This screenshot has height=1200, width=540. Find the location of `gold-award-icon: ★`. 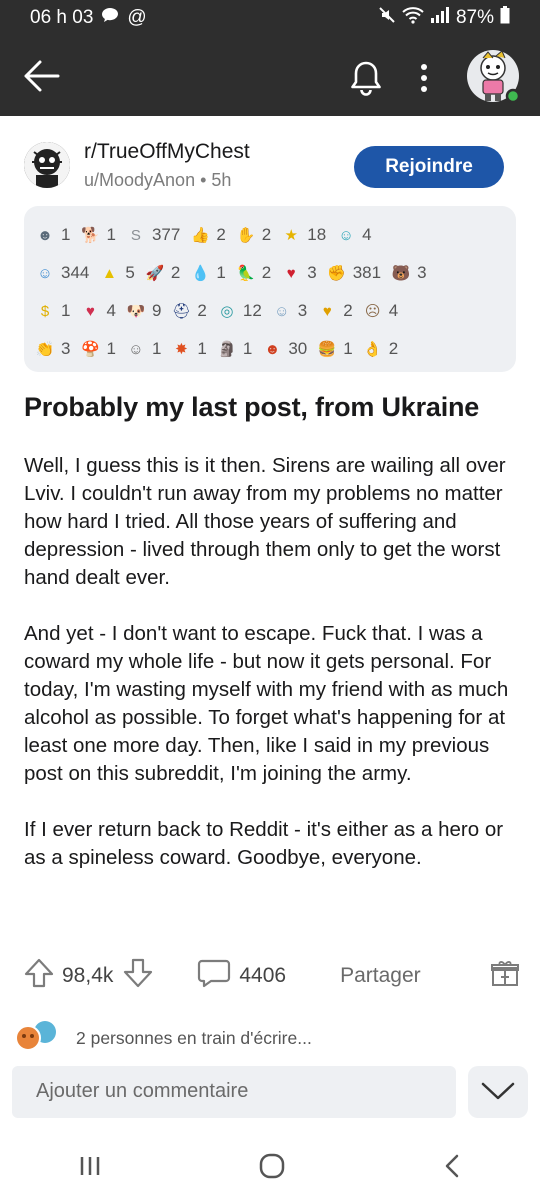

gold-award-icon: ★ is located at coordinates (291, 235).